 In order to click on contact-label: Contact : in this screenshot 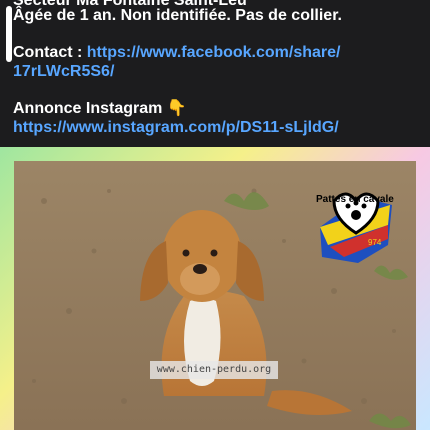, I will do `click(50, 52)`.